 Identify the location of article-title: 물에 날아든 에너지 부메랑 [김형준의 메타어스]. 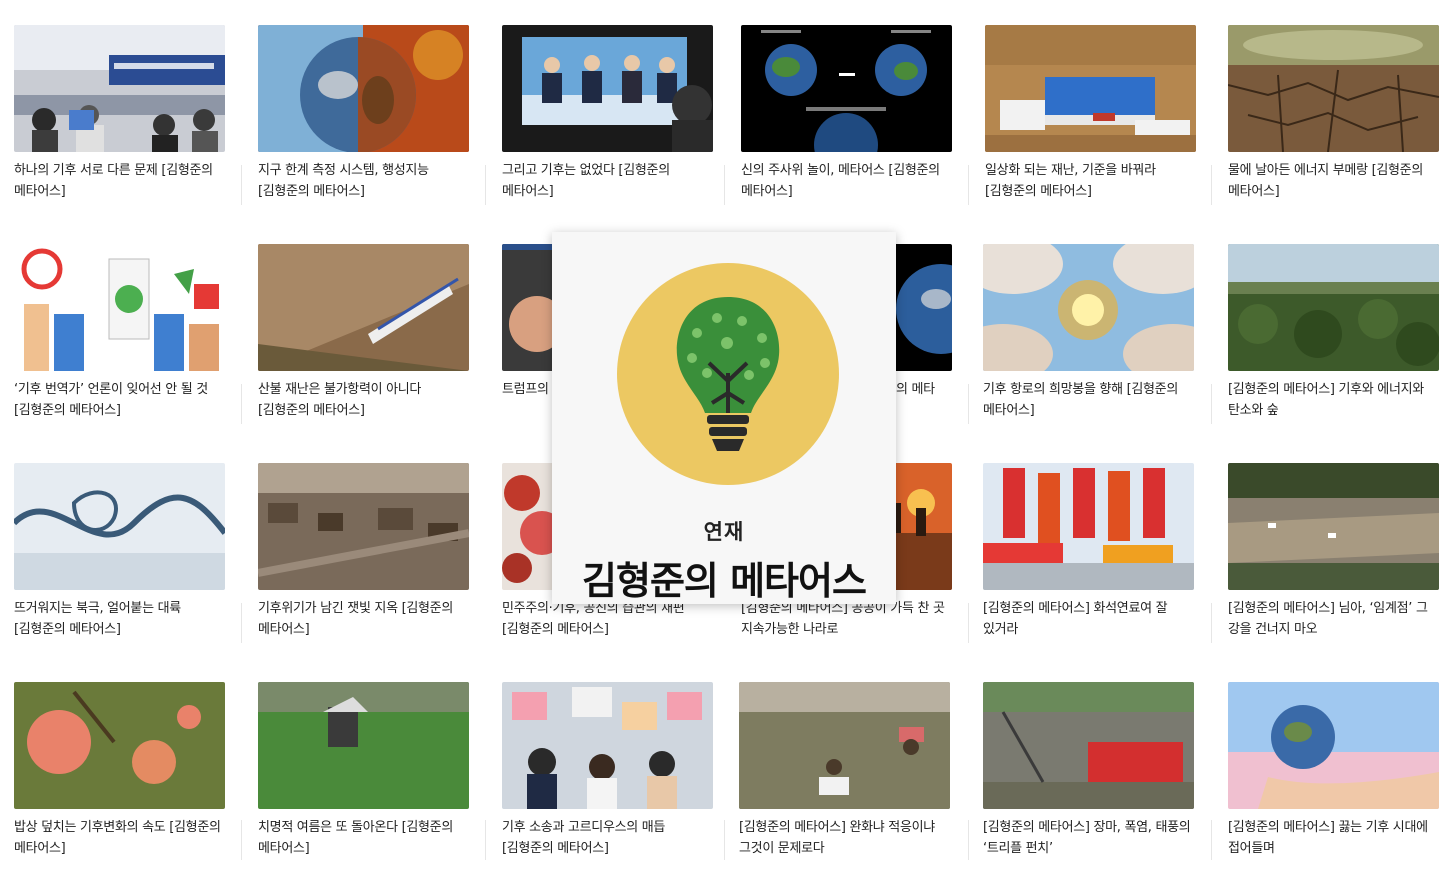
(1333, 181).